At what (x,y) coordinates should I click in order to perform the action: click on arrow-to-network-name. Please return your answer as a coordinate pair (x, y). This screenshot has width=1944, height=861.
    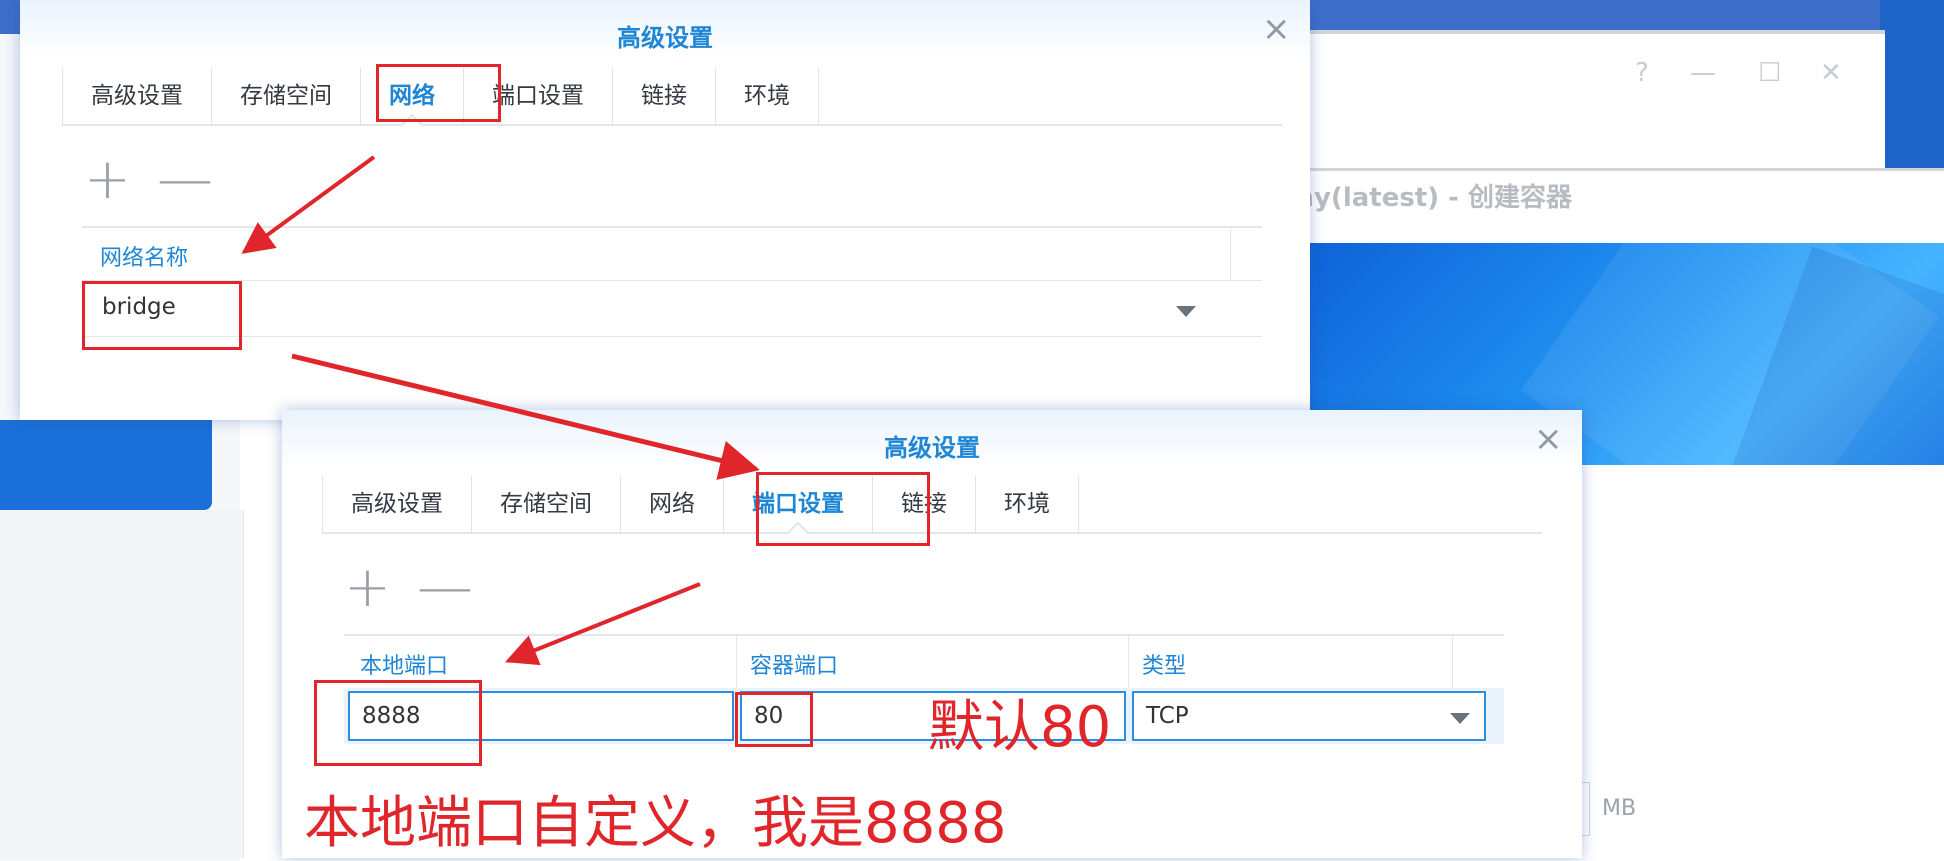
    Looking at the image, I should click on (308, 204).